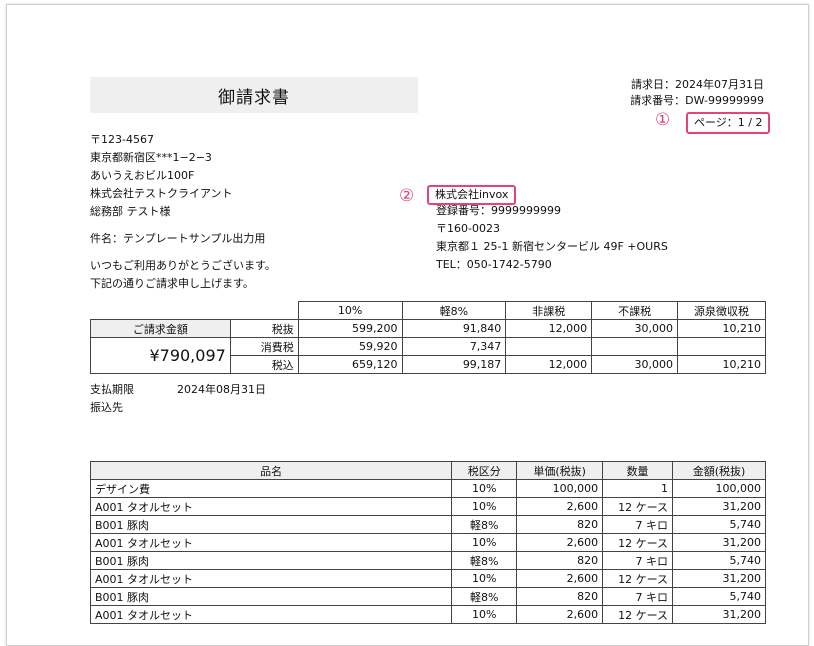 This screenshot has width=814, height=646. What do you see at coordinates (350, 310) in the screenshot?
I see `summary-col-header: 10%` at bounding box center [350, 310].